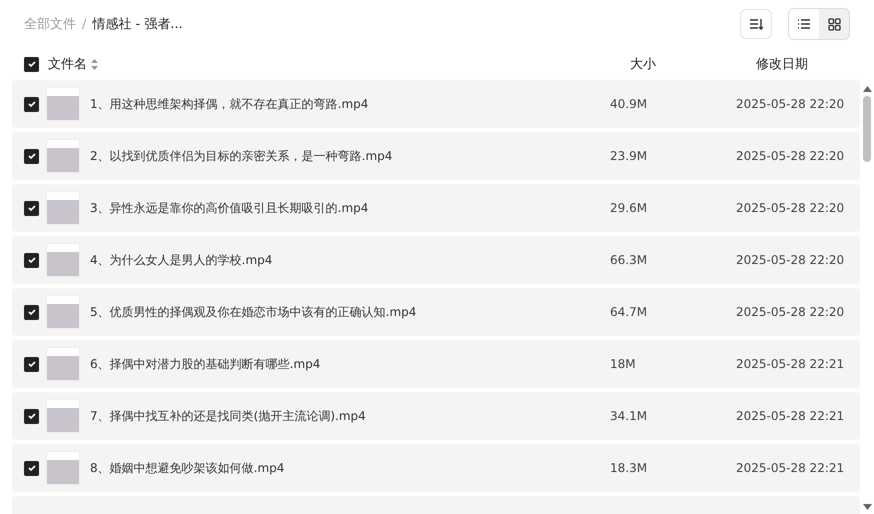  What do you see at coordinates (629, 416) in the screenshot?
I see `file-size: 34.1M` at bounding box center [629, 416].